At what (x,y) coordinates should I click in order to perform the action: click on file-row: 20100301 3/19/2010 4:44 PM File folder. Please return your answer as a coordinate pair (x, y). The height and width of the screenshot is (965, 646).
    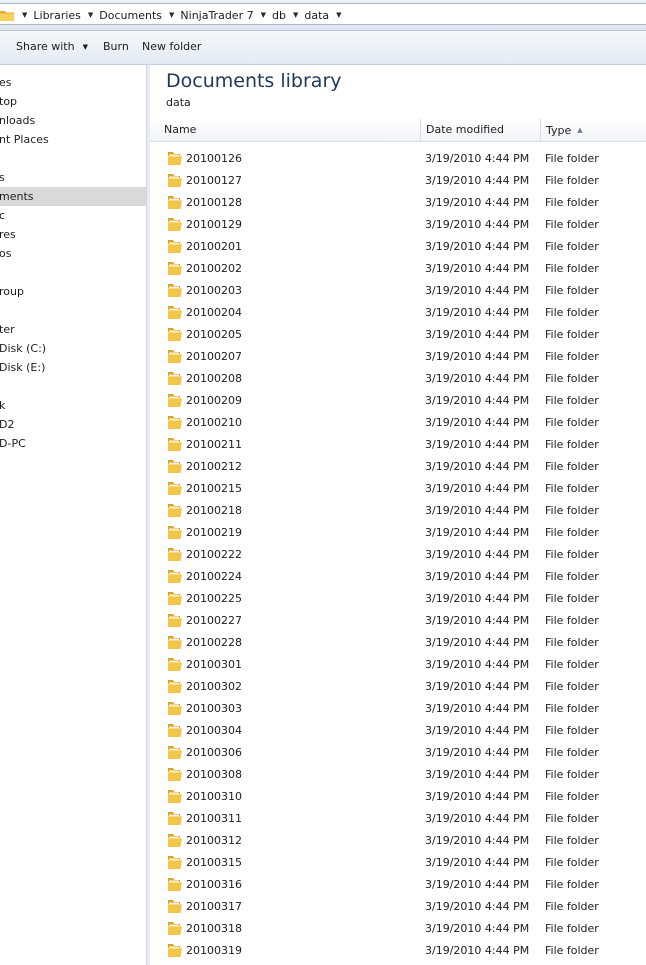
    Looking at the image, I should click on (398, 665).